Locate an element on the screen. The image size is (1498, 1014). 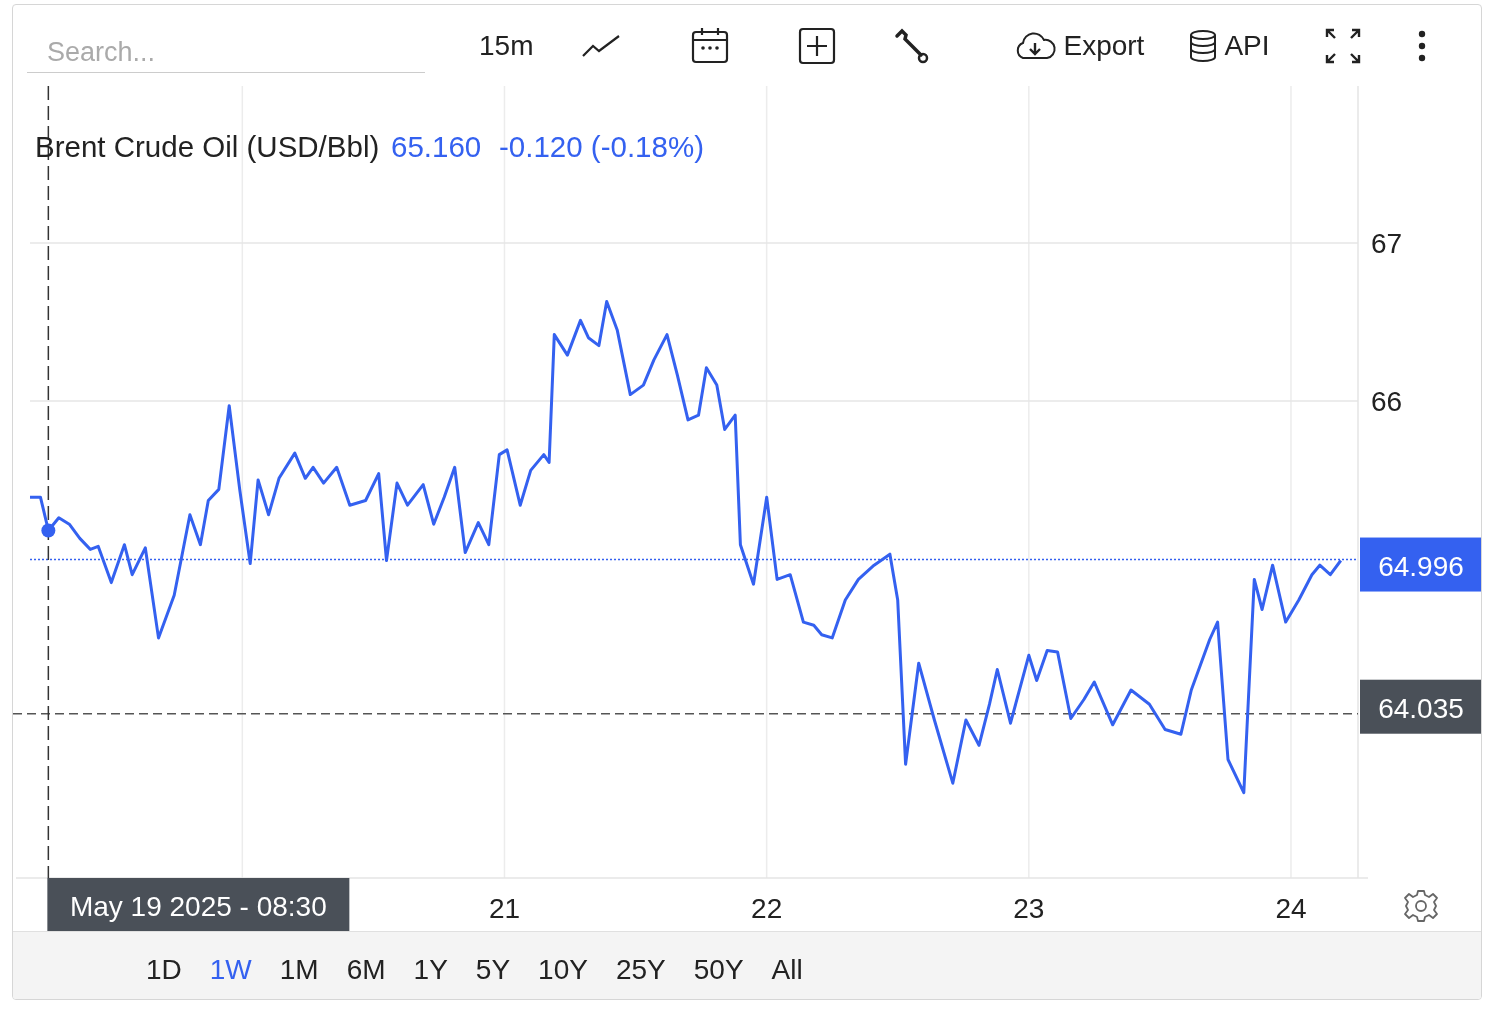
chart-title: Brent Crude Oil (USD/Bbl) is located at coordinates (207, 146).